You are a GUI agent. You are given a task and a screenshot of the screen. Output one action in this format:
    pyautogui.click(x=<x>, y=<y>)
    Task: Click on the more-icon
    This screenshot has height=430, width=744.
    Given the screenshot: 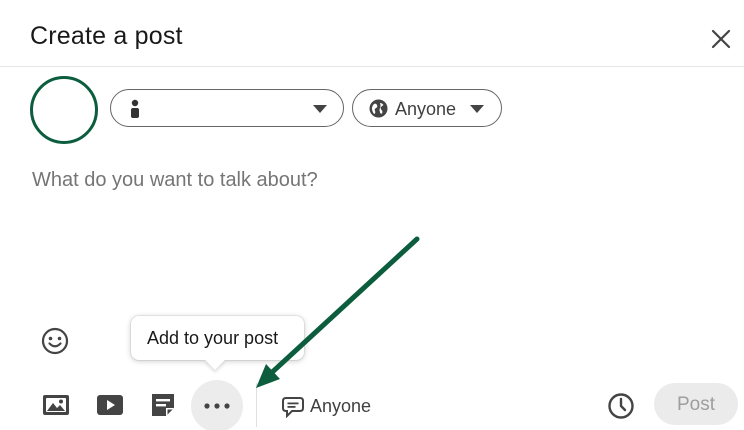 What is the action you would take?
    pyautogui.click(x=217, y=406)
    